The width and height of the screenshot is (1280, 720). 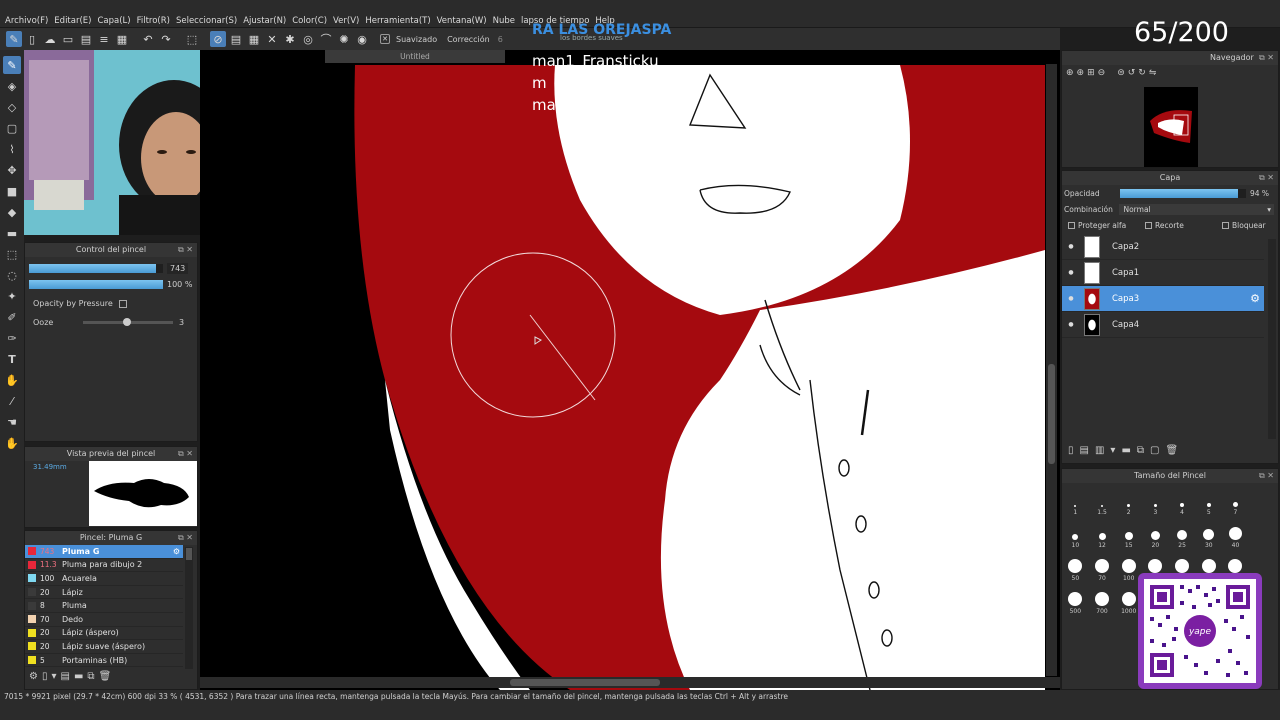 I want to click on hand-icon: ✋, so click(x=12, y=380).